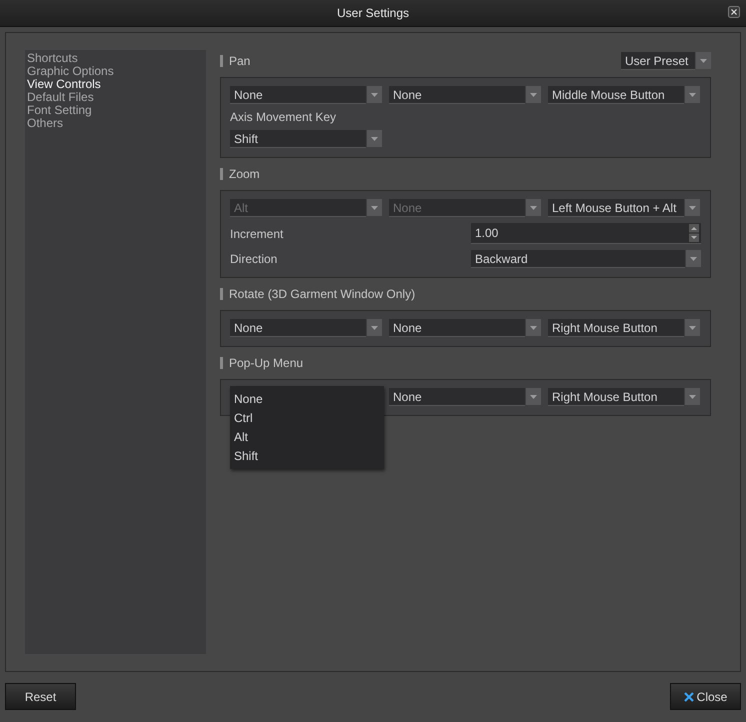 The width and height of the screenshot is (746, 722). What do you see at coordinates (586, 233) in the screenshot?
I see `number-field: 1.00` at bounding box center [586, 233].